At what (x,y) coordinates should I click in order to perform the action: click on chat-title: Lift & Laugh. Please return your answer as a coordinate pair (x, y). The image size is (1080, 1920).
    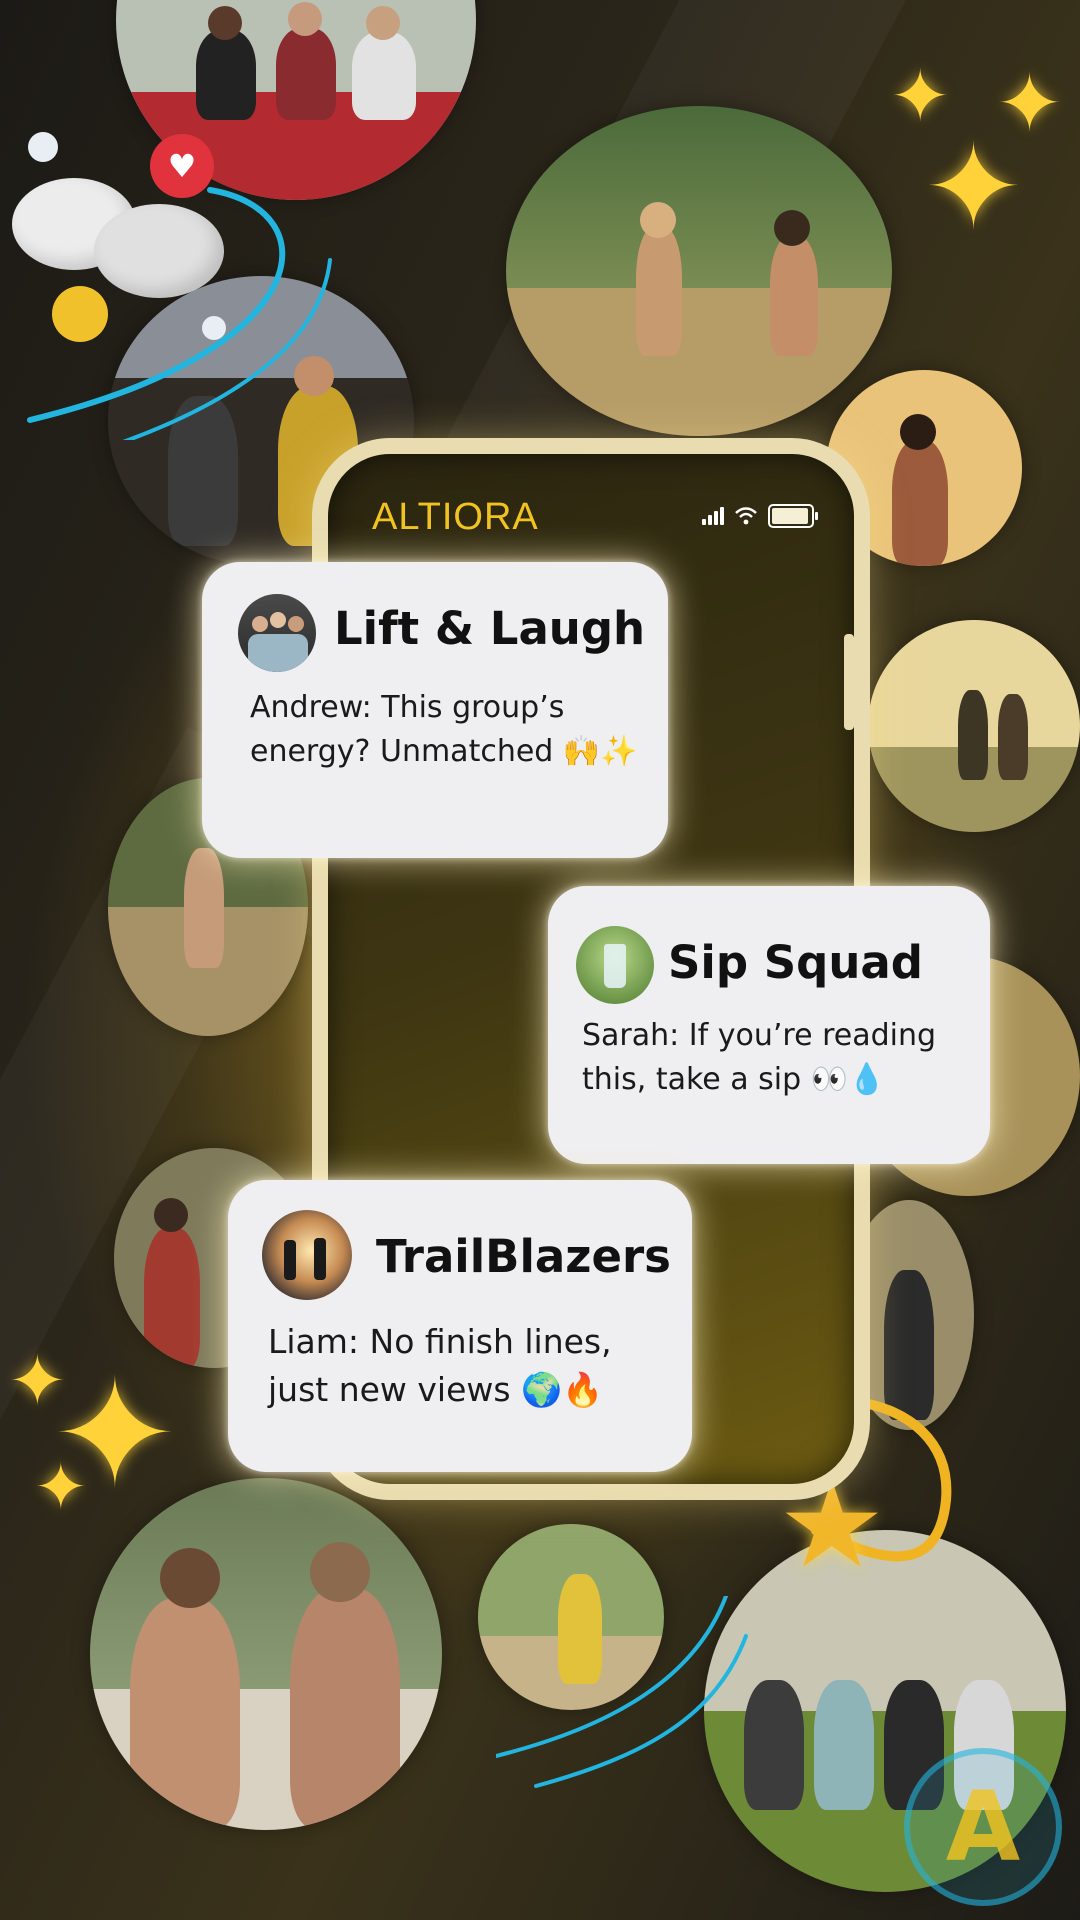
    Looking at the image, I should click on (490, 628).